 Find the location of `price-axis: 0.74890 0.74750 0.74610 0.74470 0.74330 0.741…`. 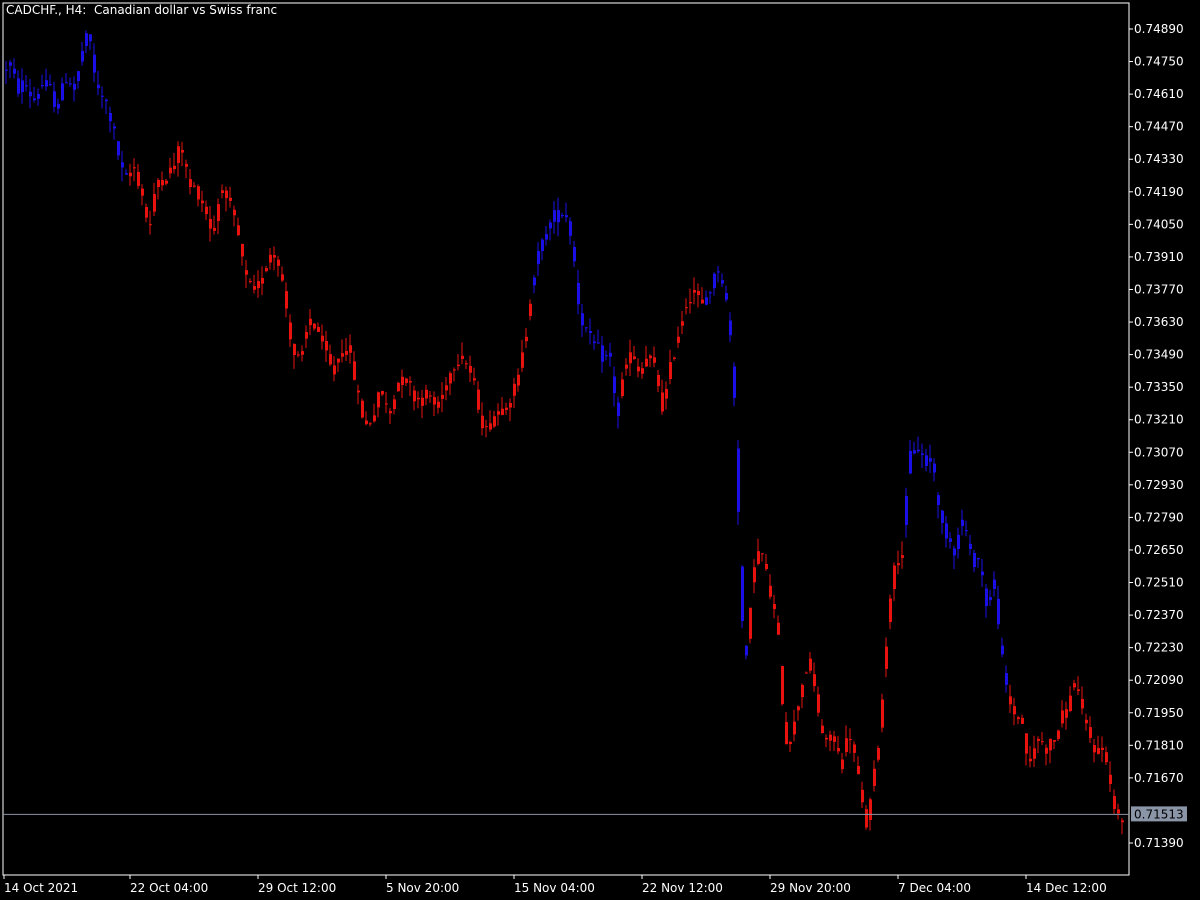

price-axis: 0.74890 0.74750 0.74610 0.74470 0.74330 0.741… is located at coordinates (1156, 436).